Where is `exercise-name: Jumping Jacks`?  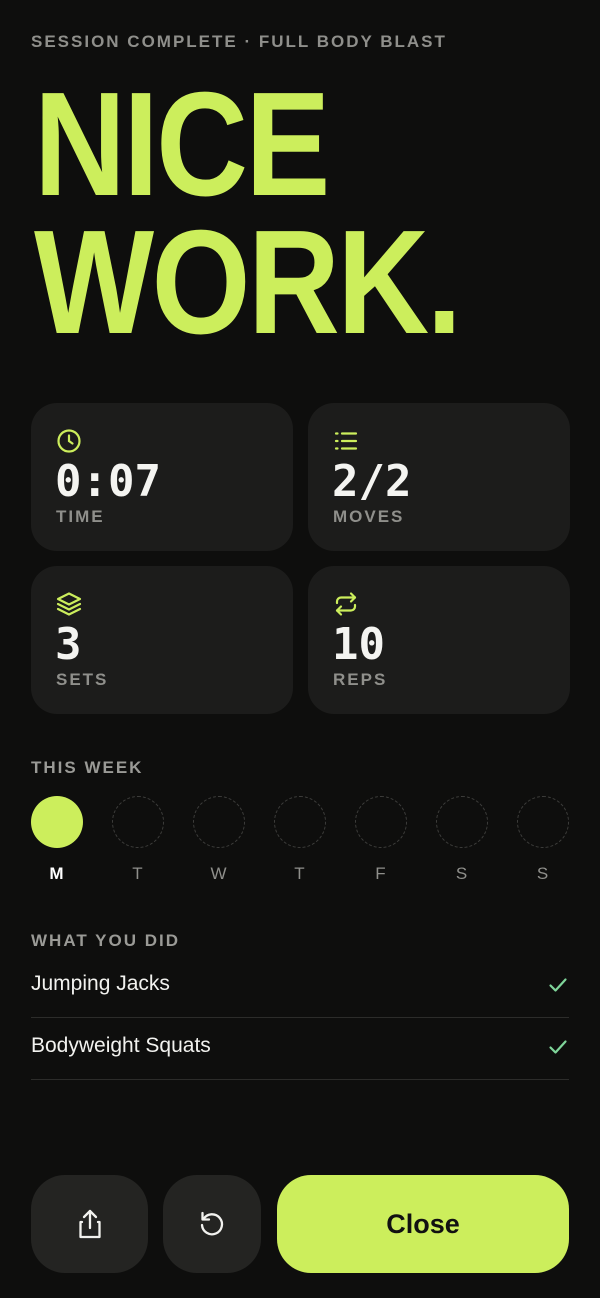 exercise-name: Jumping Jacks is located at coordinates (100, 983).